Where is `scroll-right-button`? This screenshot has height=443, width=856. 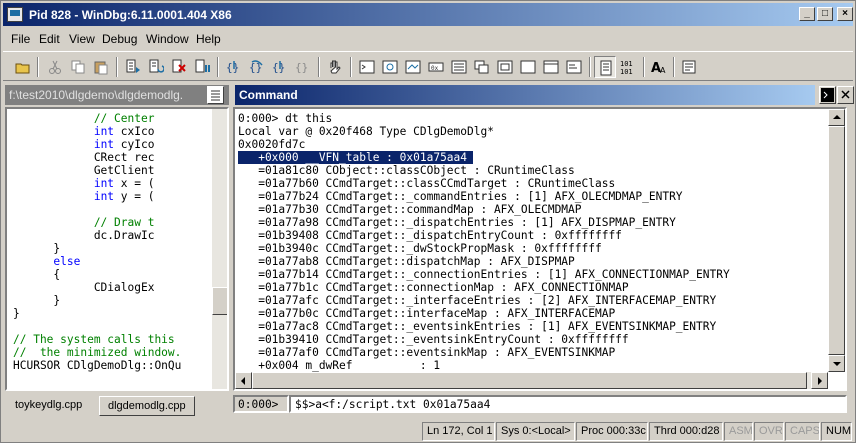
scroll-right-button is located at coordinates (819, 380).